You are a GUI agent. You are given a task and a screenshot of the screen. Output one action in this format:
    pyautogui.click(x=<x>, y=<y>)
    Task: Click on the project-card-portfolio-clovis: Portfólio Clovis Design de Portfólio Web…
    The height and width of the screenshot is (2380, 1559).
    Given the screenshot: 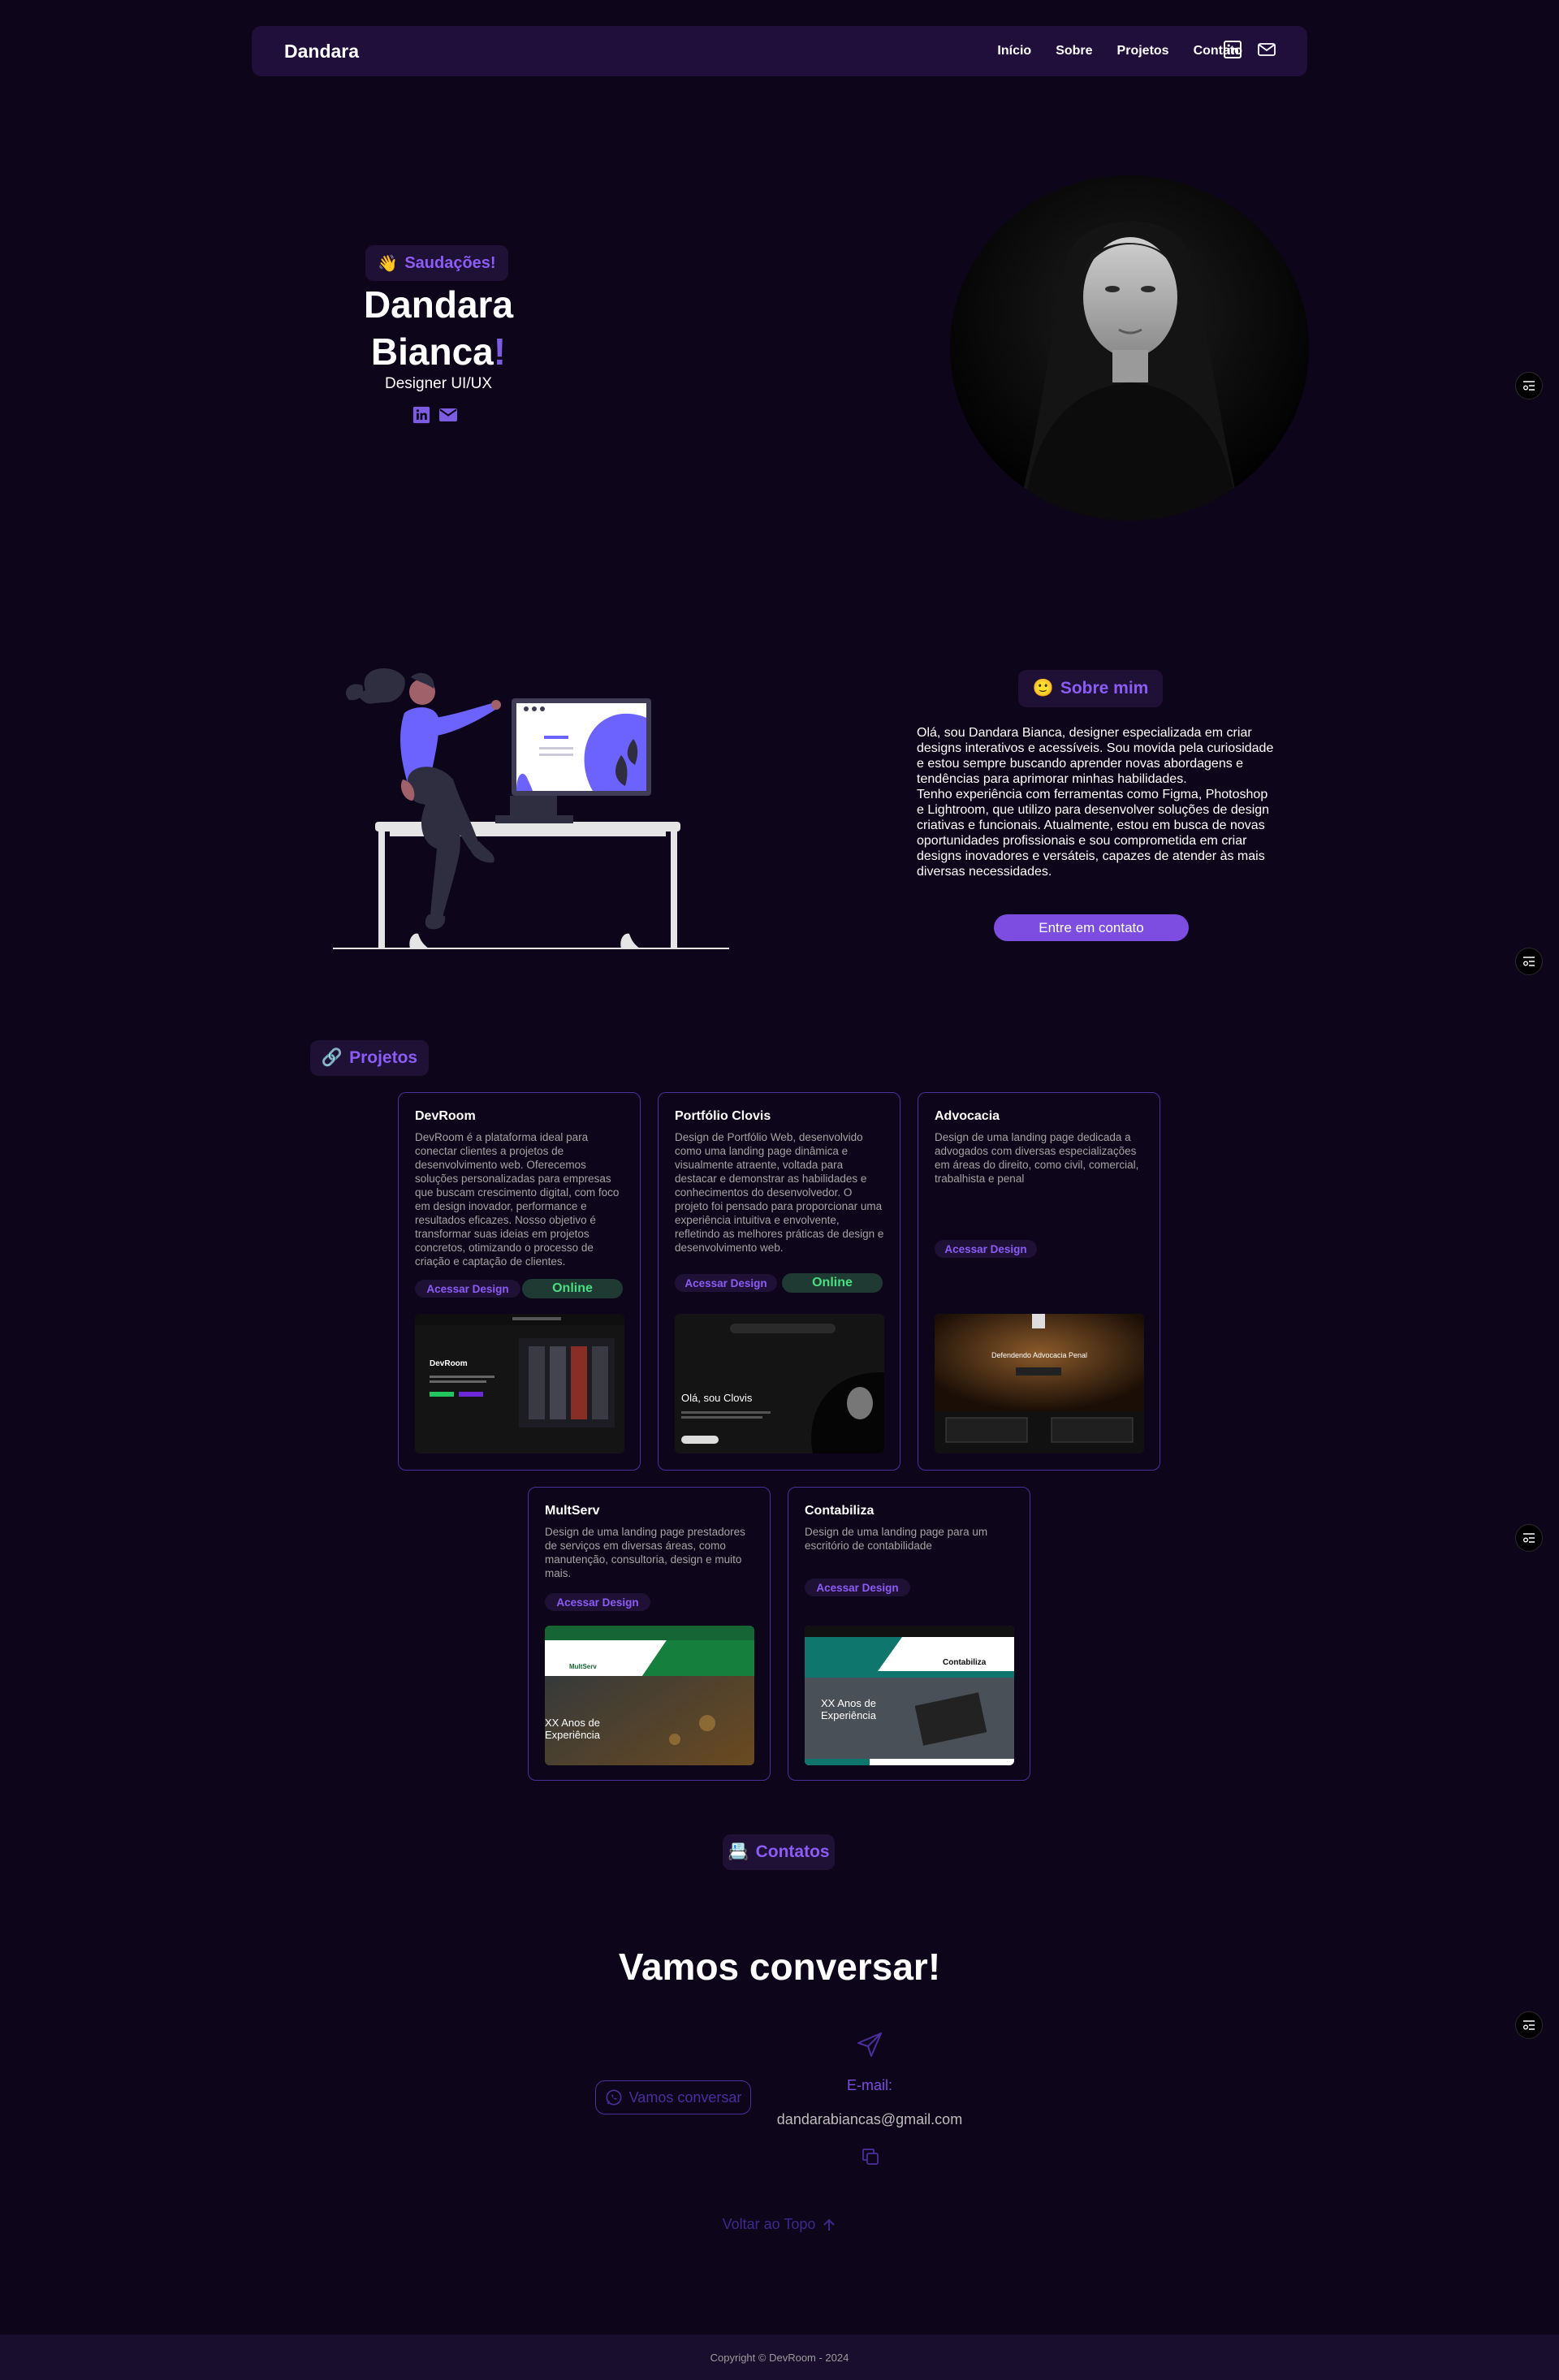 What is the action you would take?
    pyautogui.click(x=779, y=1281)
    